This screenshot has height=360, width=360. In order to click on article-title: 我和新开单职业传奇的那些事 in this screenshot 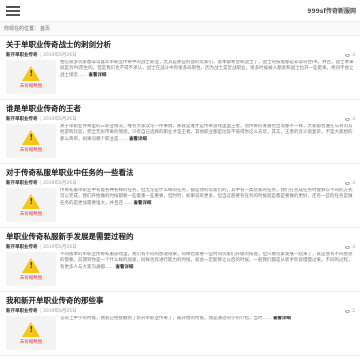, I will do `click(180, 301)`.